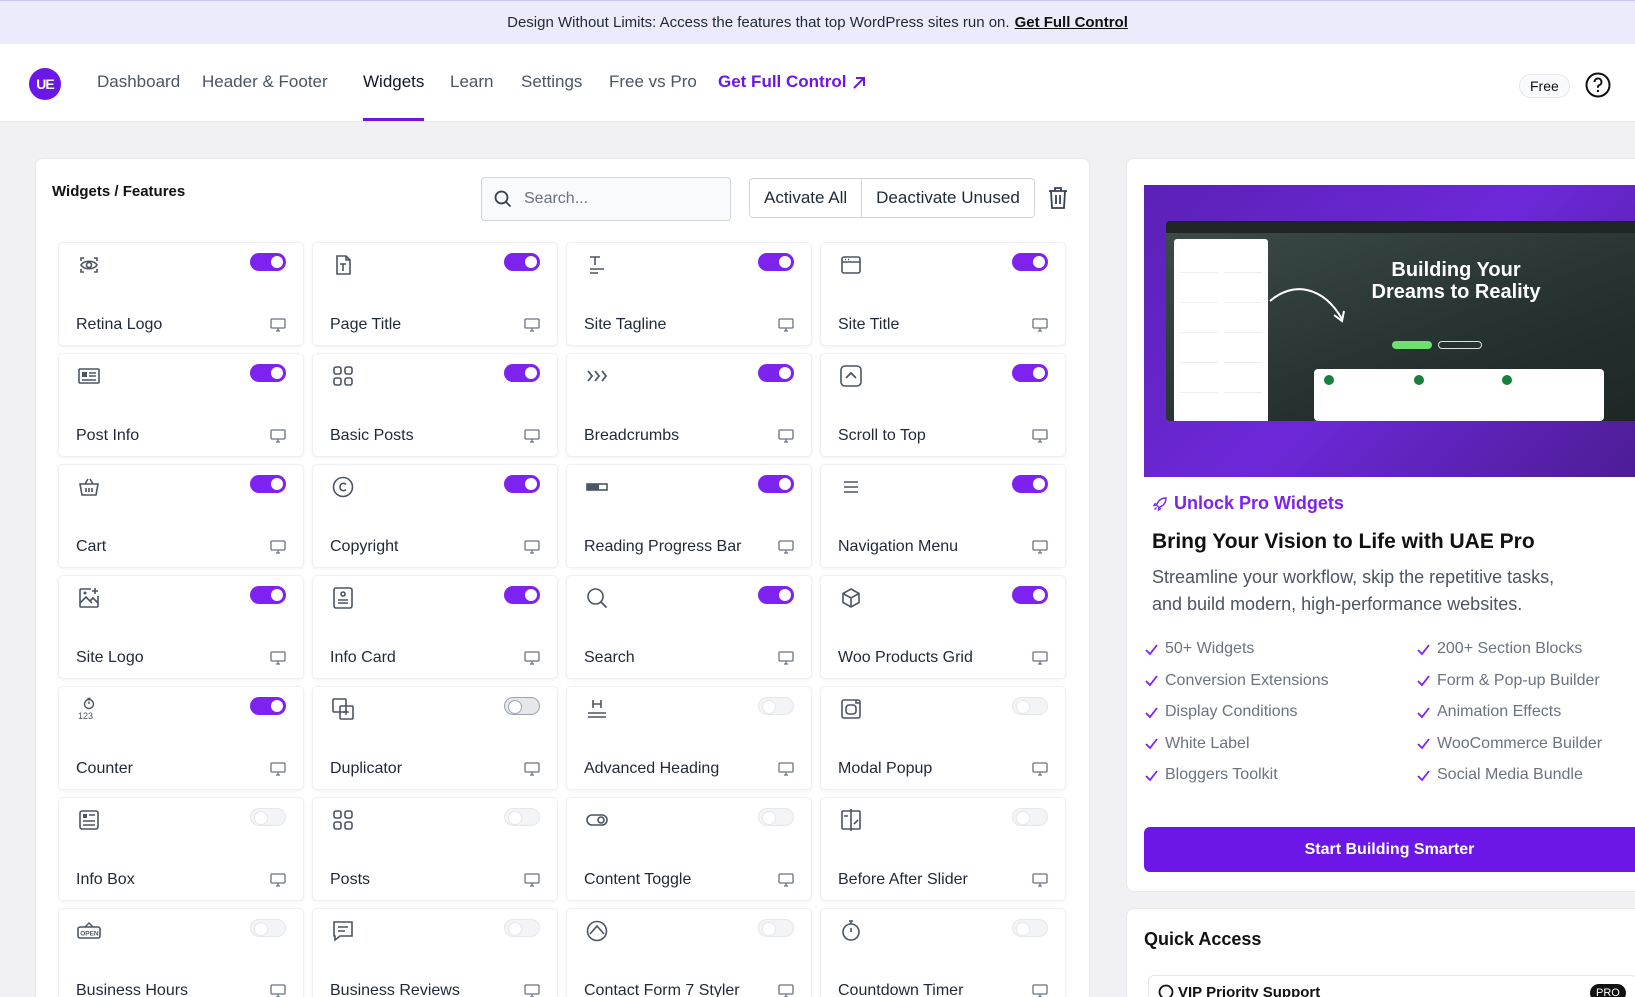  What do you see at coordinates (805, 198) in the screenshot?
I see `activate-all-button: Activate All` at bounding box center [805, 198].